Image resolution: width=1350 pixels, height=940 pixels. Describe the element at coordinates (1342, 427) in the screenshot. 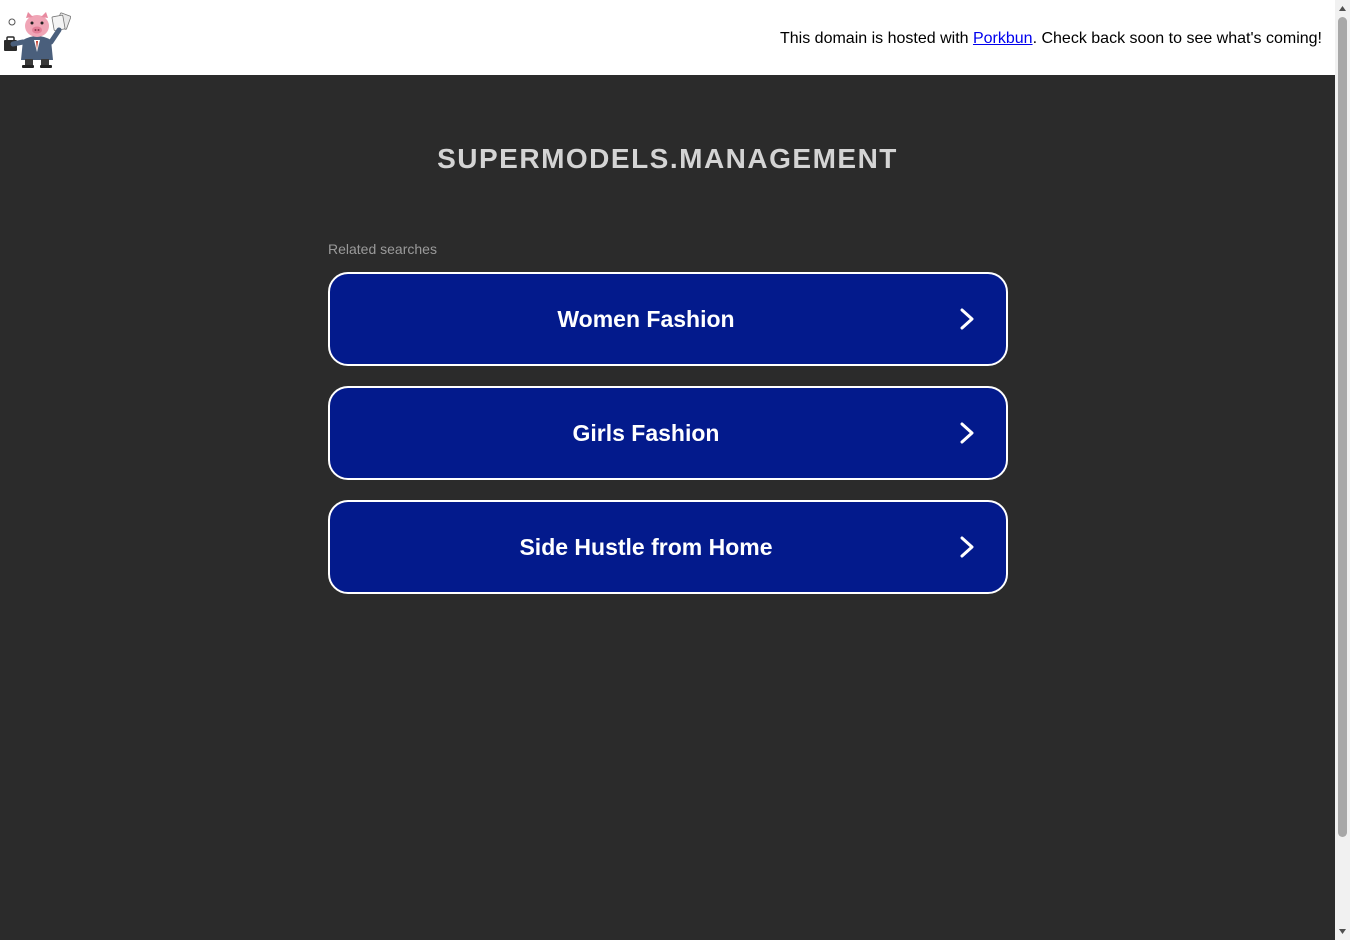

I see `scrollbar-thumb` at that location.